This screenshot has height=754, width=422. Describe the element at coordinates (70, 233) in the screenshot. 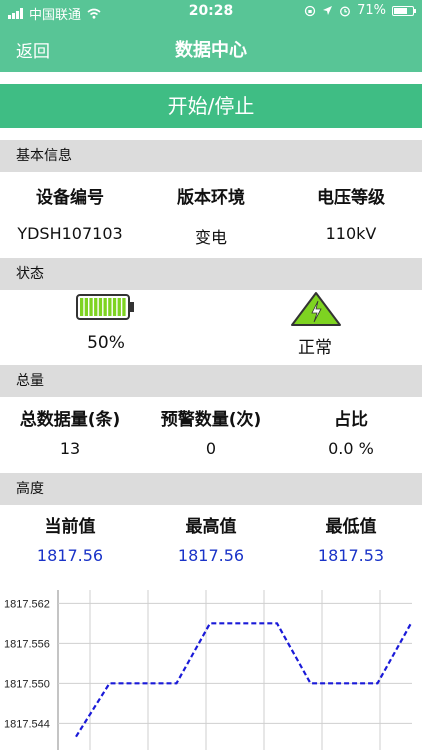

I see `device-number-value: YDSH107103` at that location.